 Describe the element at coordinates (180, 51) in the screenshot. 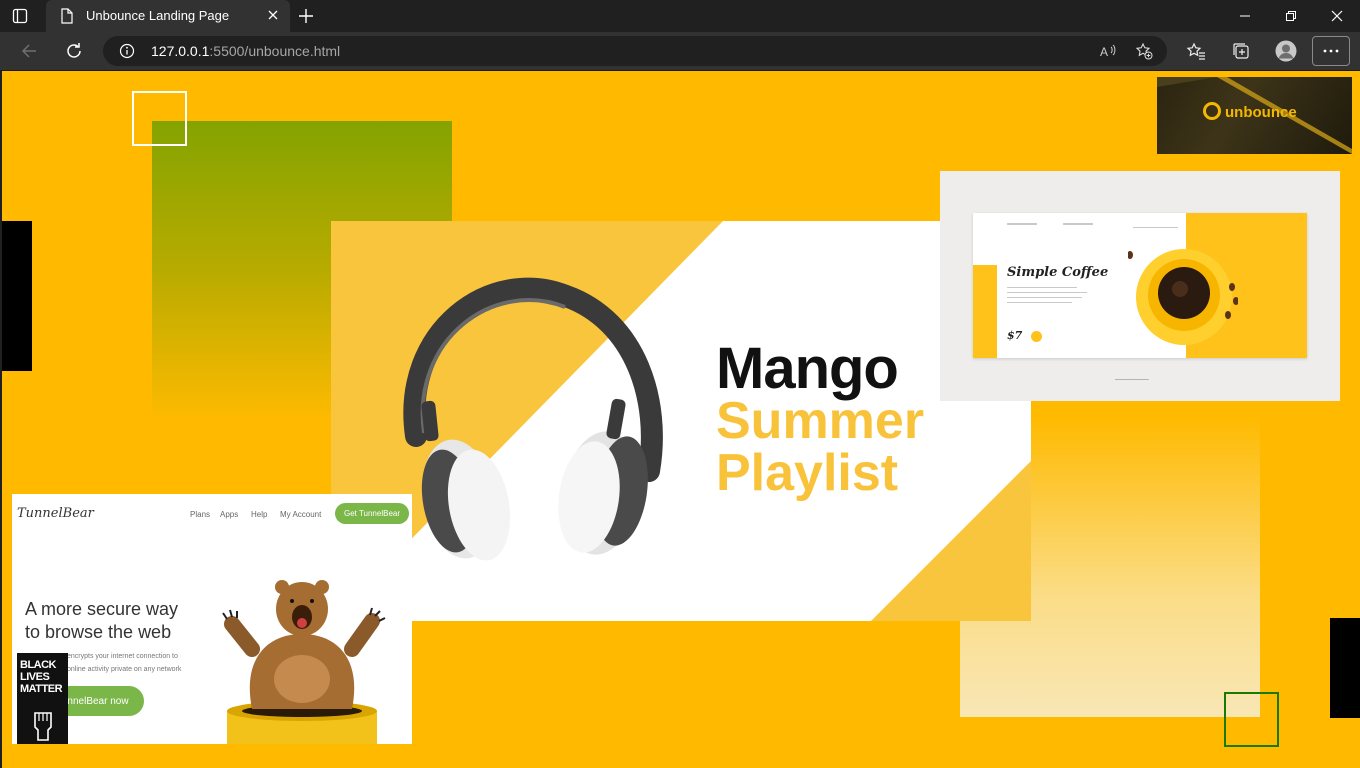

I see `url-host: 127.0.0.1` at that location.